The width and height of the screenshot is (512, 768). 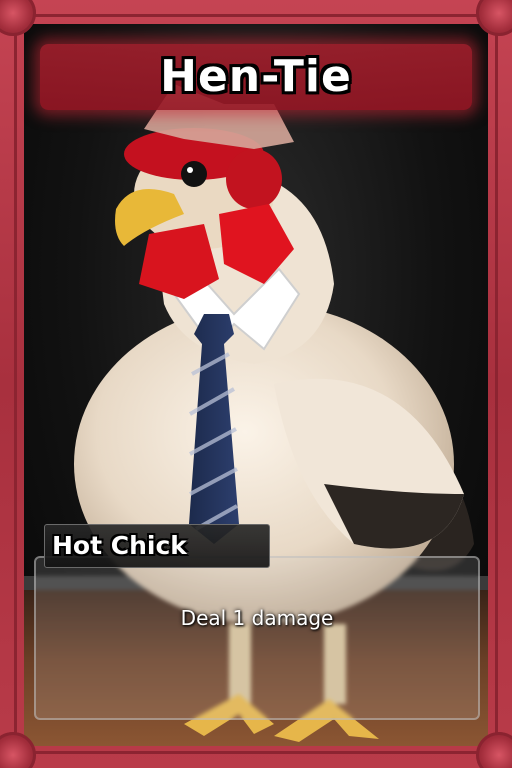 What do you see at coordinates (256, 76) in the screenshot?
I see `card-title: Hen-Tie` at bounding box center [256, 76].